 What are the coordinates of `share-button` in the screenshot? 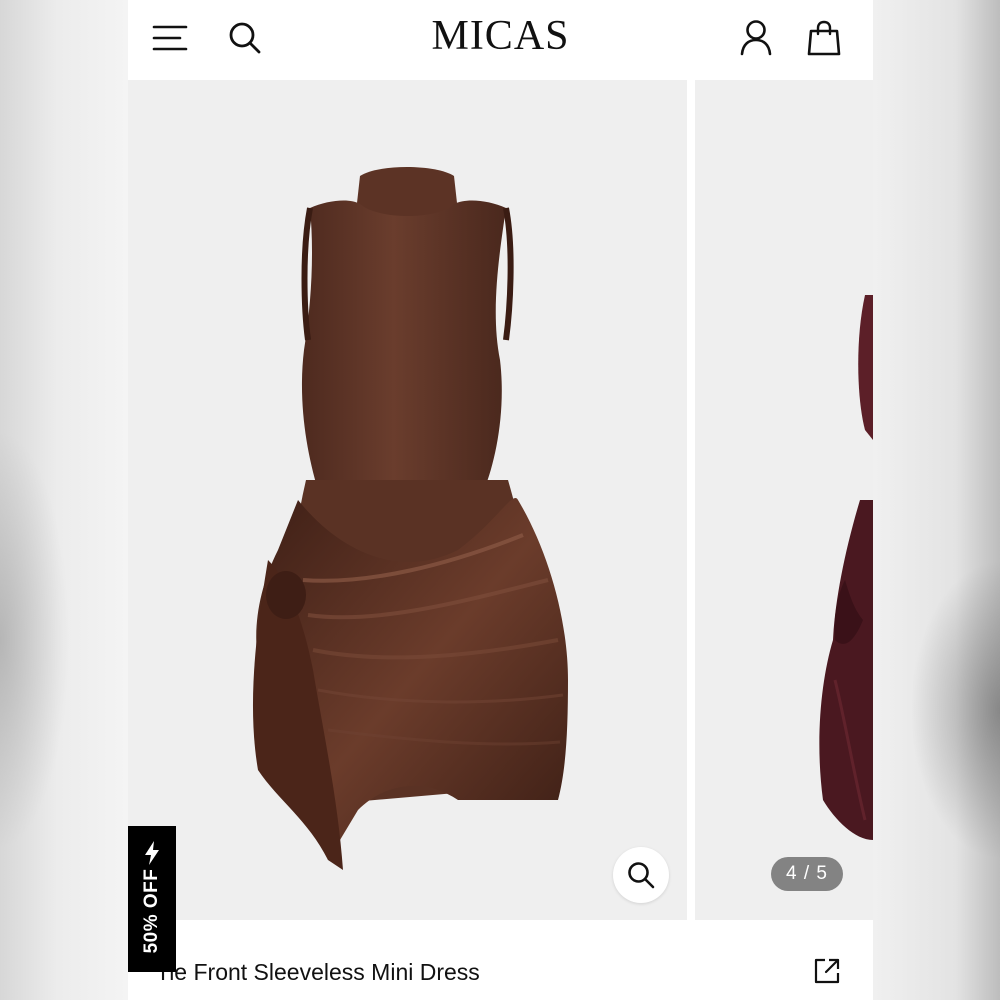 It's located at (828, 972).